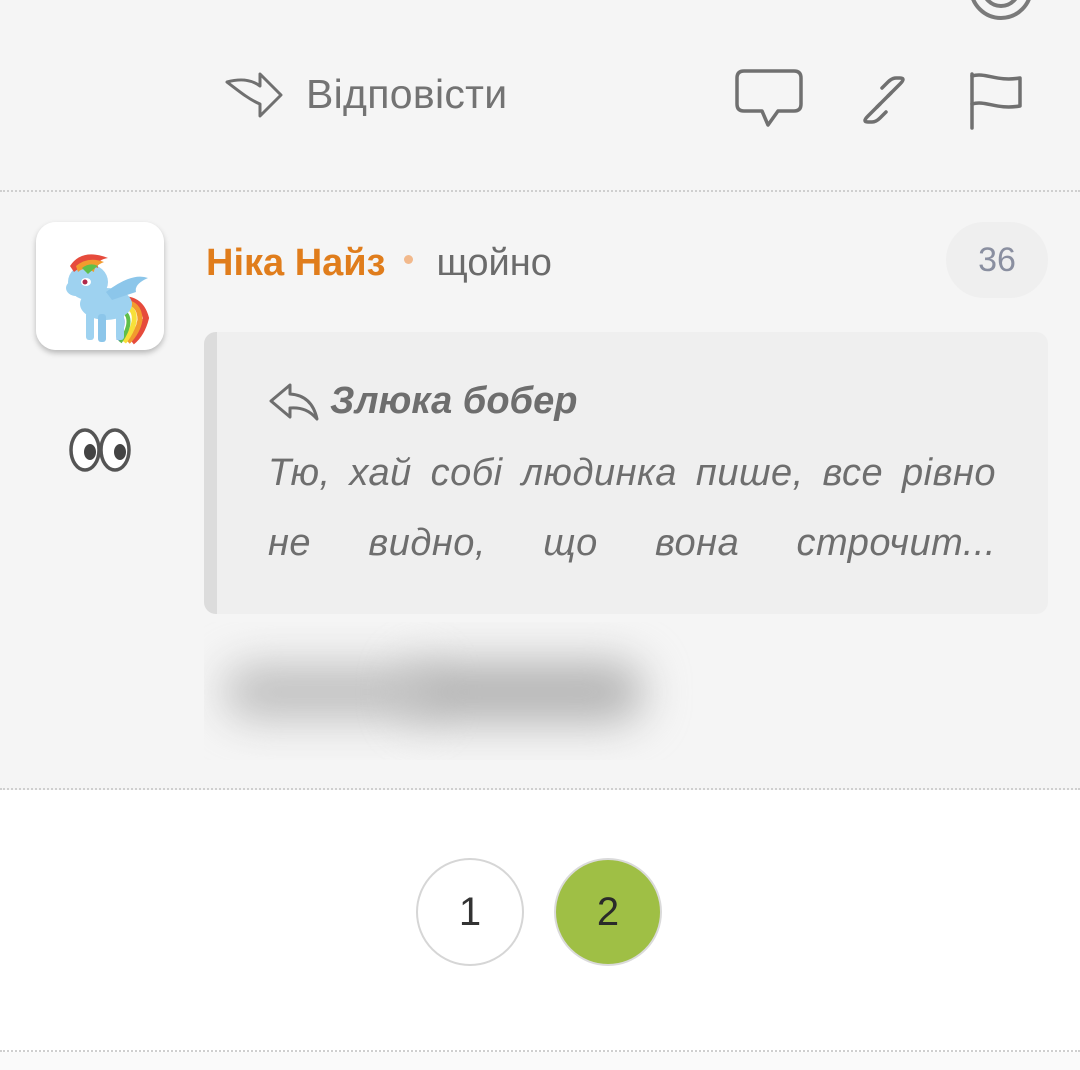 This screenshot has width=1080, height=1070. What do you see at coordinates (540, 1061) in the screenshot?
I see `bottom-strip` at bounding box center [540, 1061].